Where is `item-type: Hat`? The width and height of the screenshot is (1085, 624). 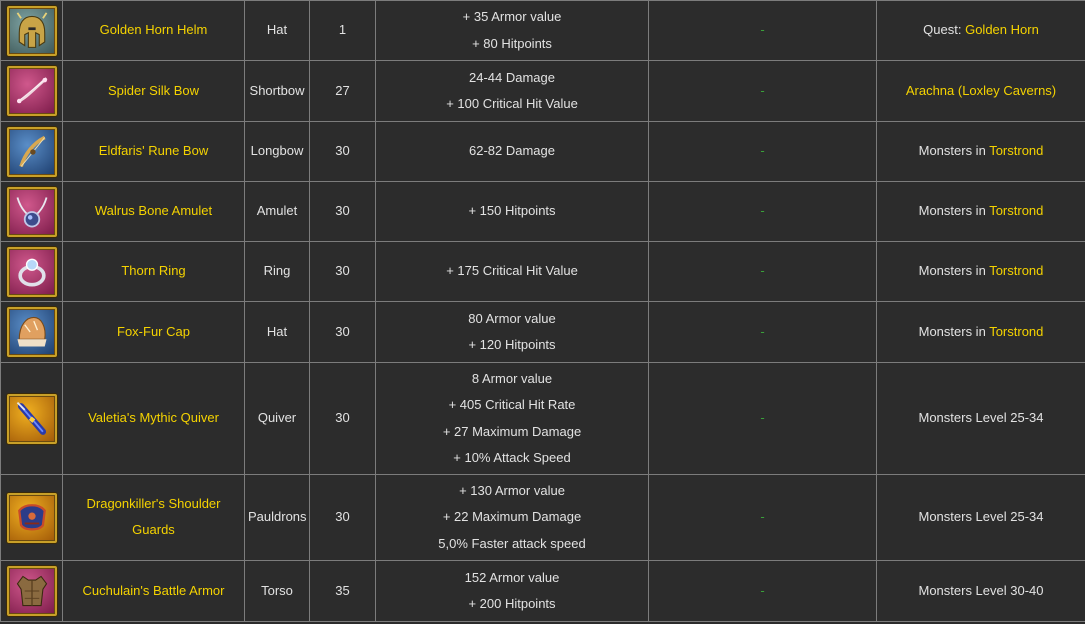 item-type: Hat is located at coordinates (277, 331).